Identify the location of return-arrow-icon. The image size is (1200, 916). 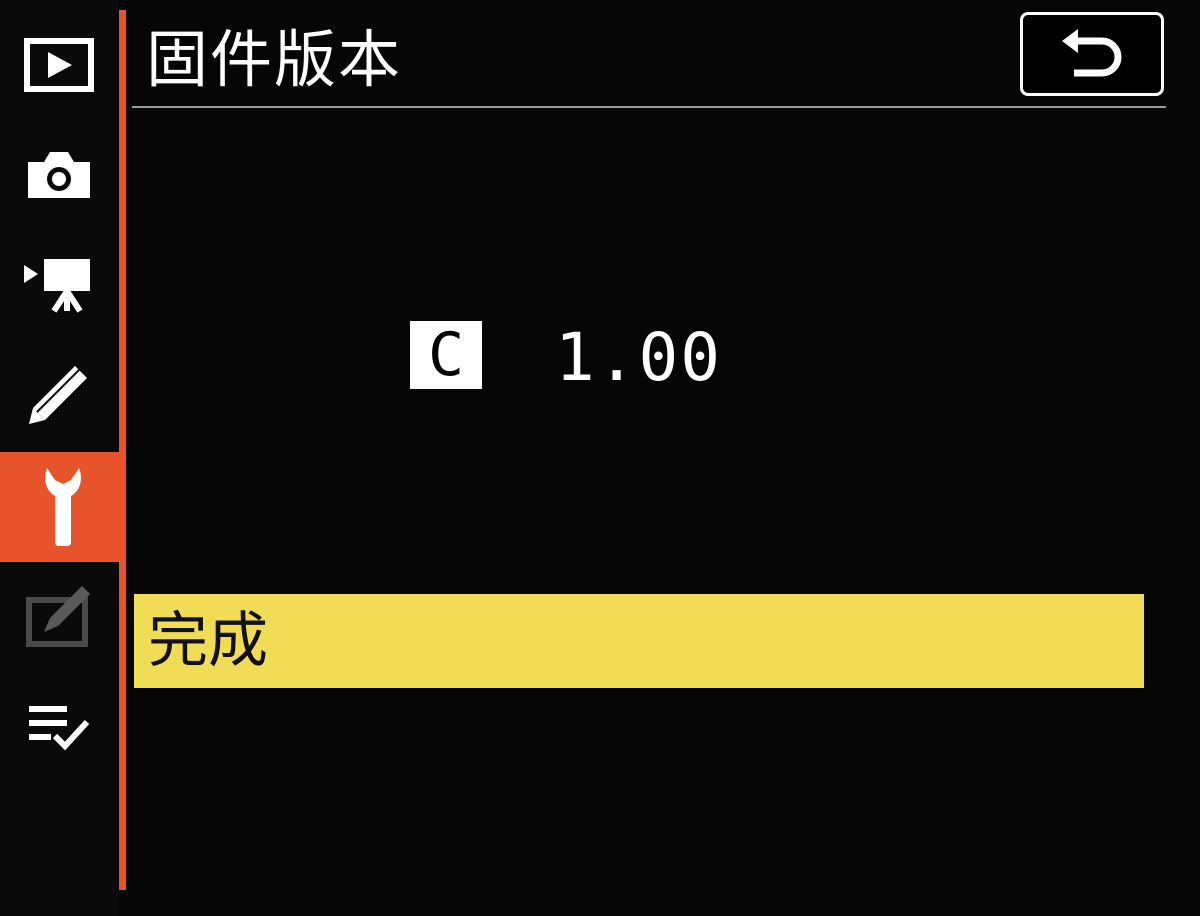
(1092, 54).